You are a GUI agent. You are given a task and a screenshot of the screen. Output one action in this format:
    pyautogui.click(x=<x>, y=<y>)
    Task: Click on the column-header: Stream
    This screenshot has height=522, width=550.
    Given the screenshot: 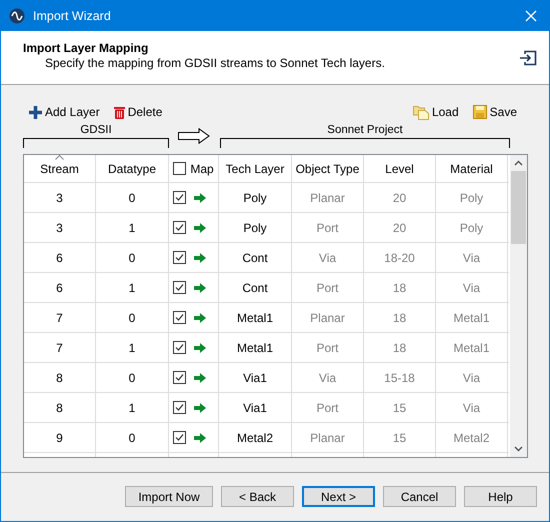 What is the action you would take?
    pyautogui.click(x=60, y=168)
    